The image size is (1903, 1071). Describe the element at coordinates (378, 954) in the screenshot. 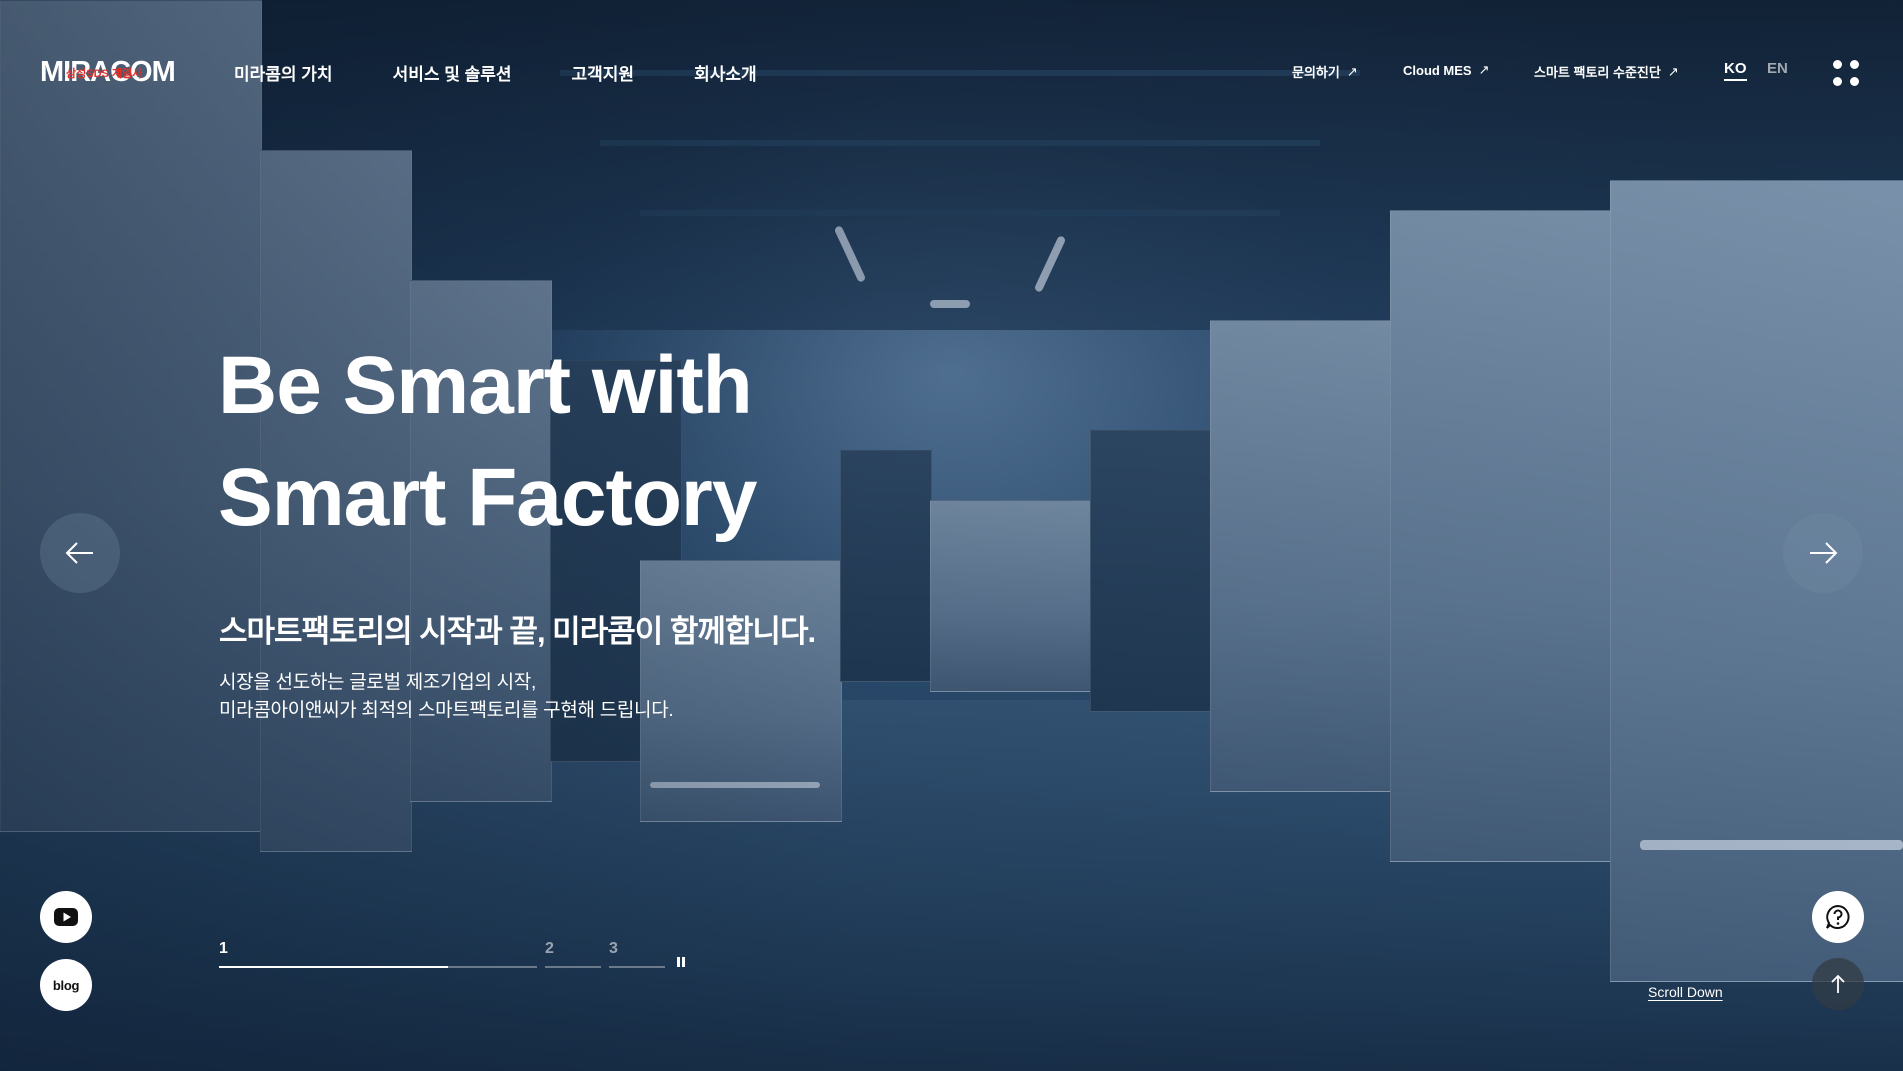

I see `pager-item-1: 1` at that location.